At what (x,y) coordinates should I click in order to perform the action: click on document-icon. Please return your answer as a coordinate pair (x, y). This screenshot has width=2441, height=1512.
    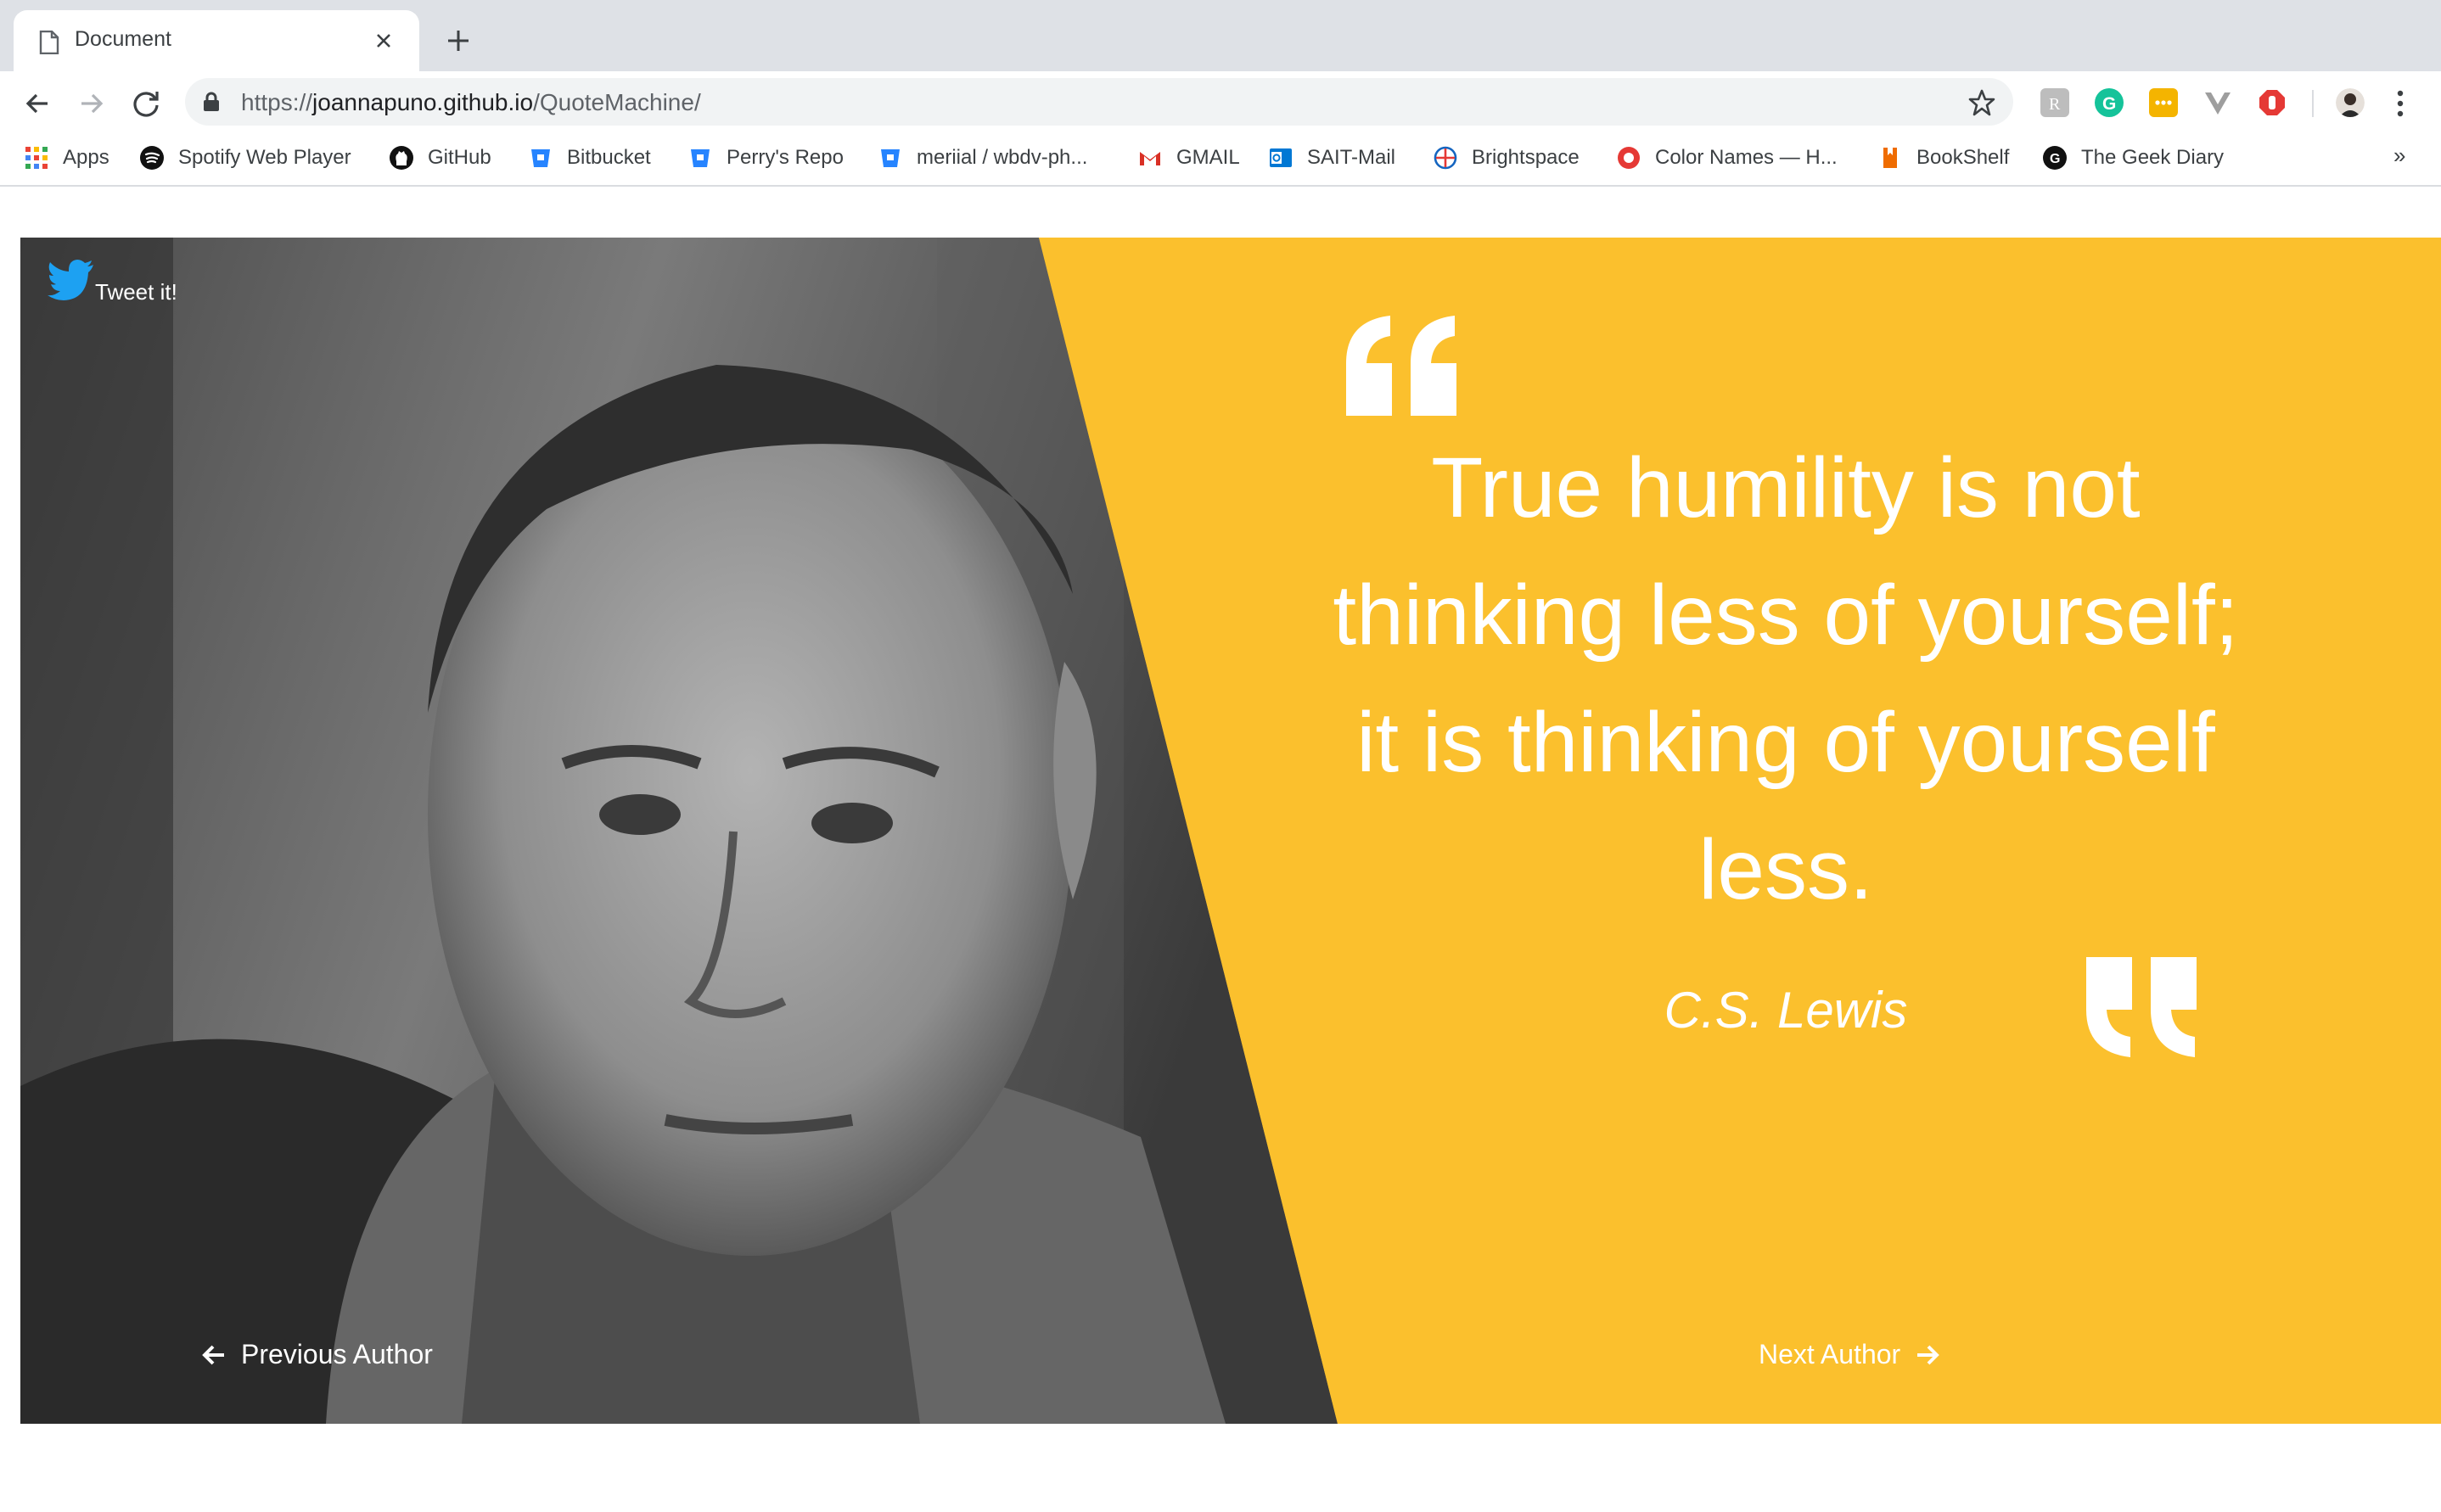
    Looking at the image, I should click on (49, 42).